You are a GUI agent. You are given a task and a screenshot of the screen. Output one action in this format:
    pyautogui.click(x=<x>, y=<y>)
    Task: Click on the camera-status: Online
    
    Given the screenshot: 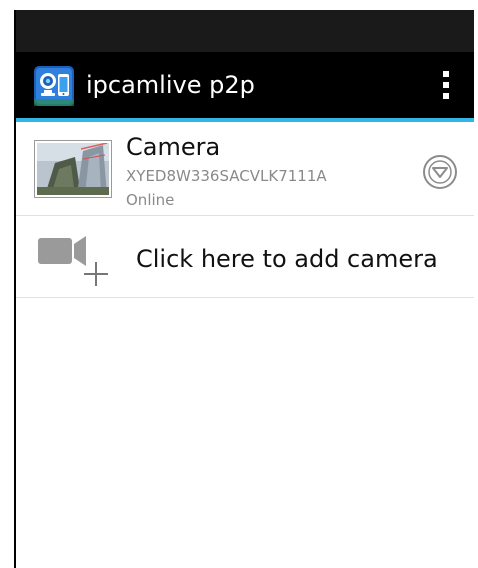 What is the action you would take?
    pyautogui.click(x=150, y=200)
    